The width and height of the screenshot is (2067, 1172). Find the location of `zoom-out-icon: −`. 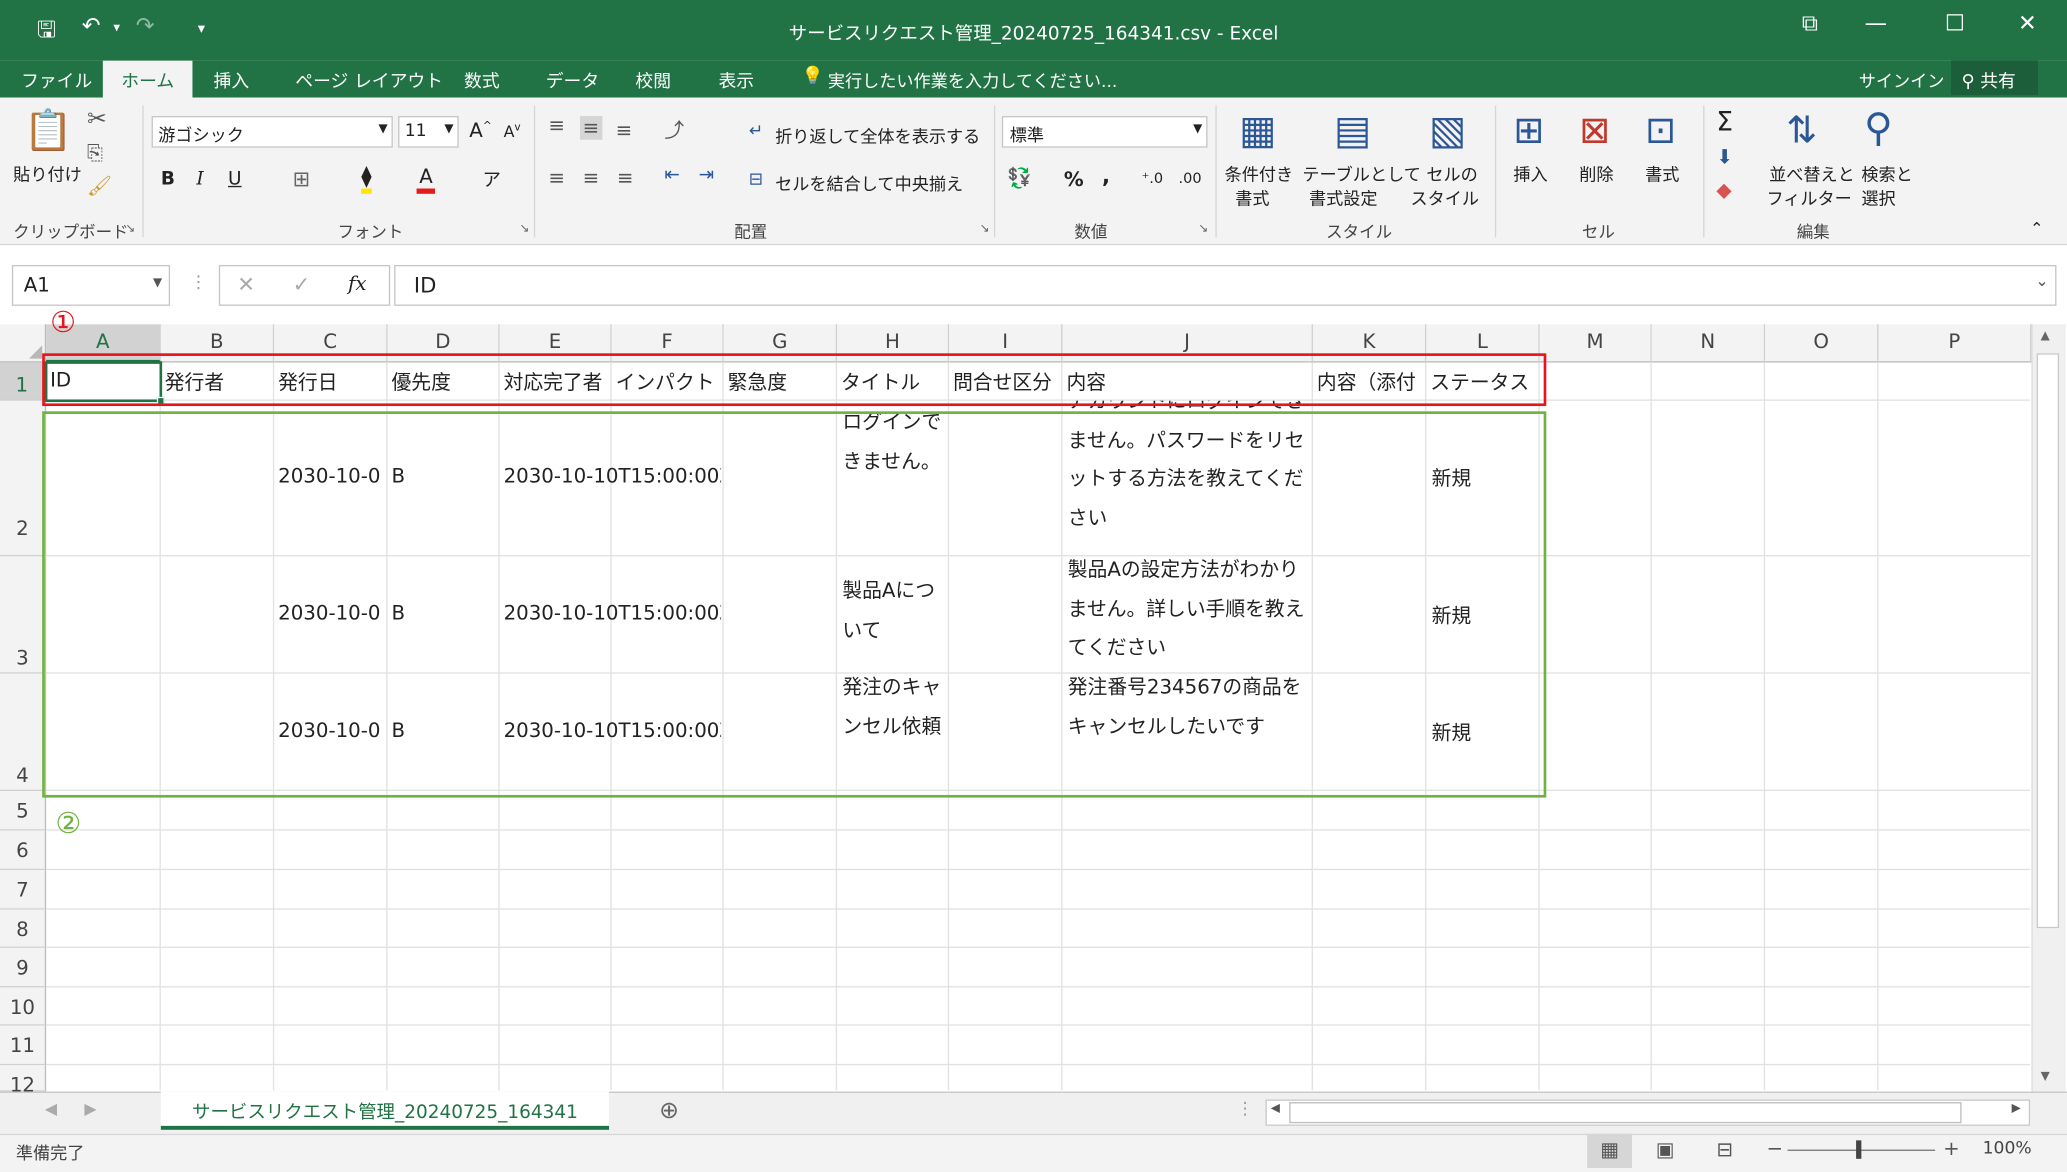

zoom-out-icon: − is located at coordinates (1774, 1148).